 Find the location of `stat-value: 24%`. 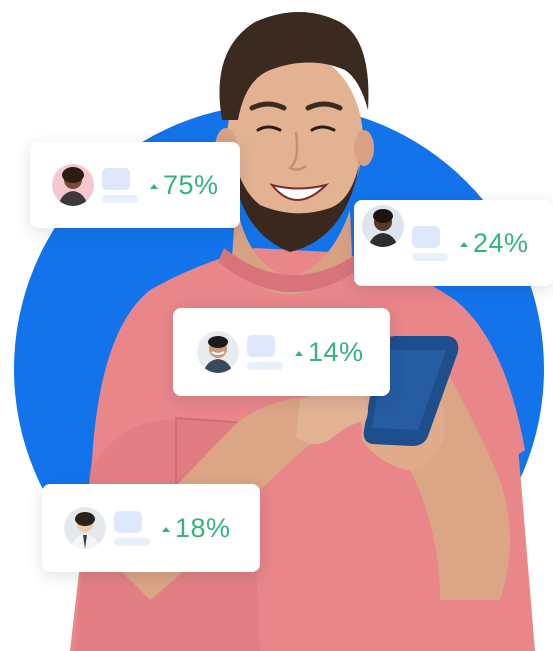

stat-value: 24% is located at coordinates (494, 243).